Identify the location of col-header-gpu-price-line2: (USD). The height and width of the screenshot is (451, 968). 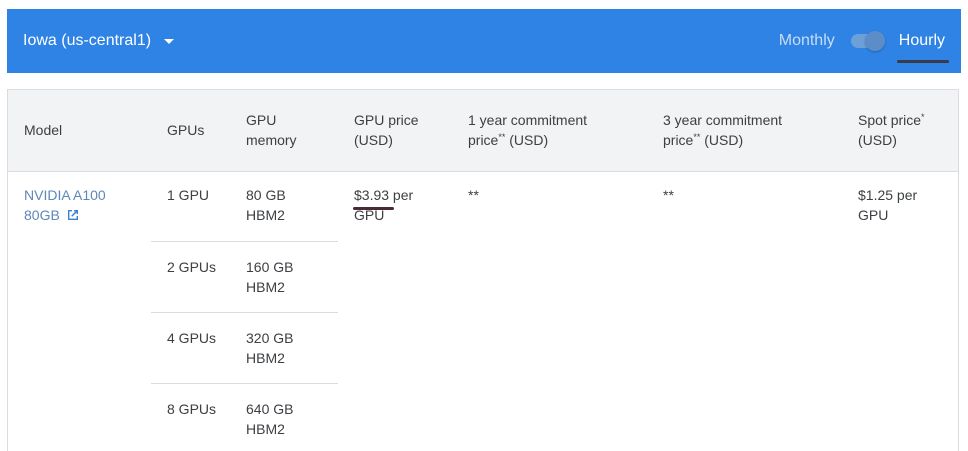
(373, 140).